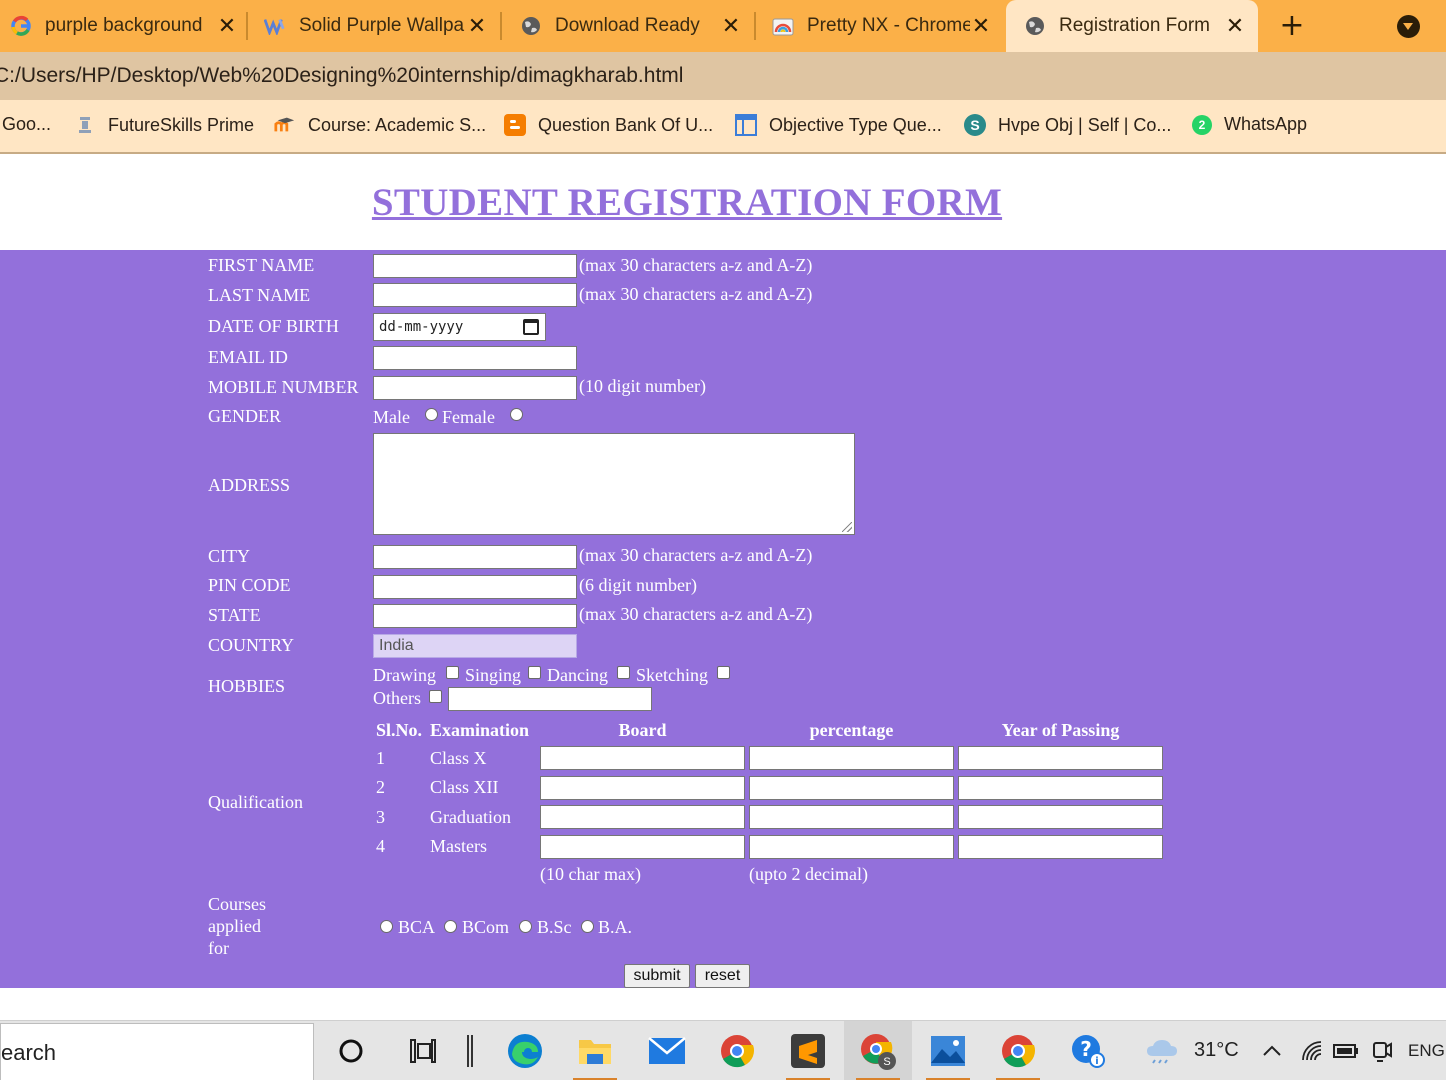 Image resolution: width=1446 pixels, height=1080 pixels. Describe the element at coordinates (550, 699) in the screenshot. I see `hobby-others-input` at that location.